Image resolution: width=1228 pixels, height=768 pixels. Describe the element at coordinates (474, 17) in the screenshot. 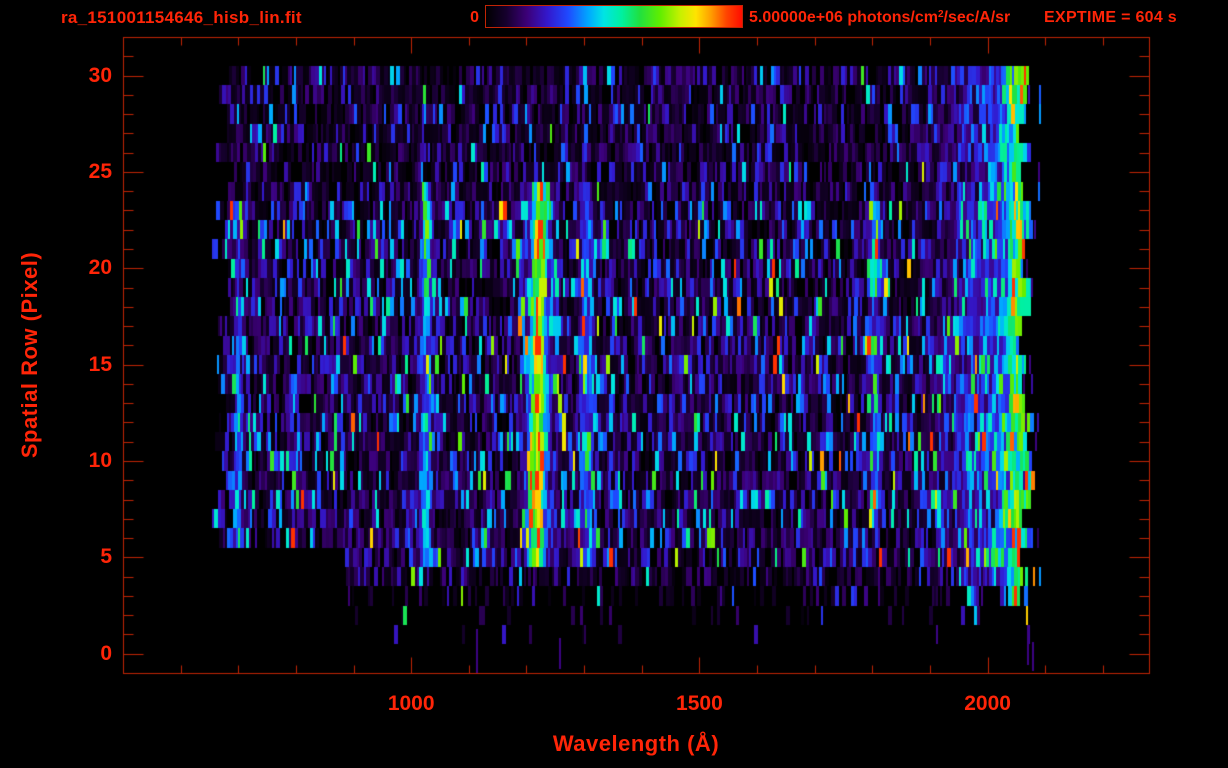

I see `colorbar-min-label: 0` at that location.